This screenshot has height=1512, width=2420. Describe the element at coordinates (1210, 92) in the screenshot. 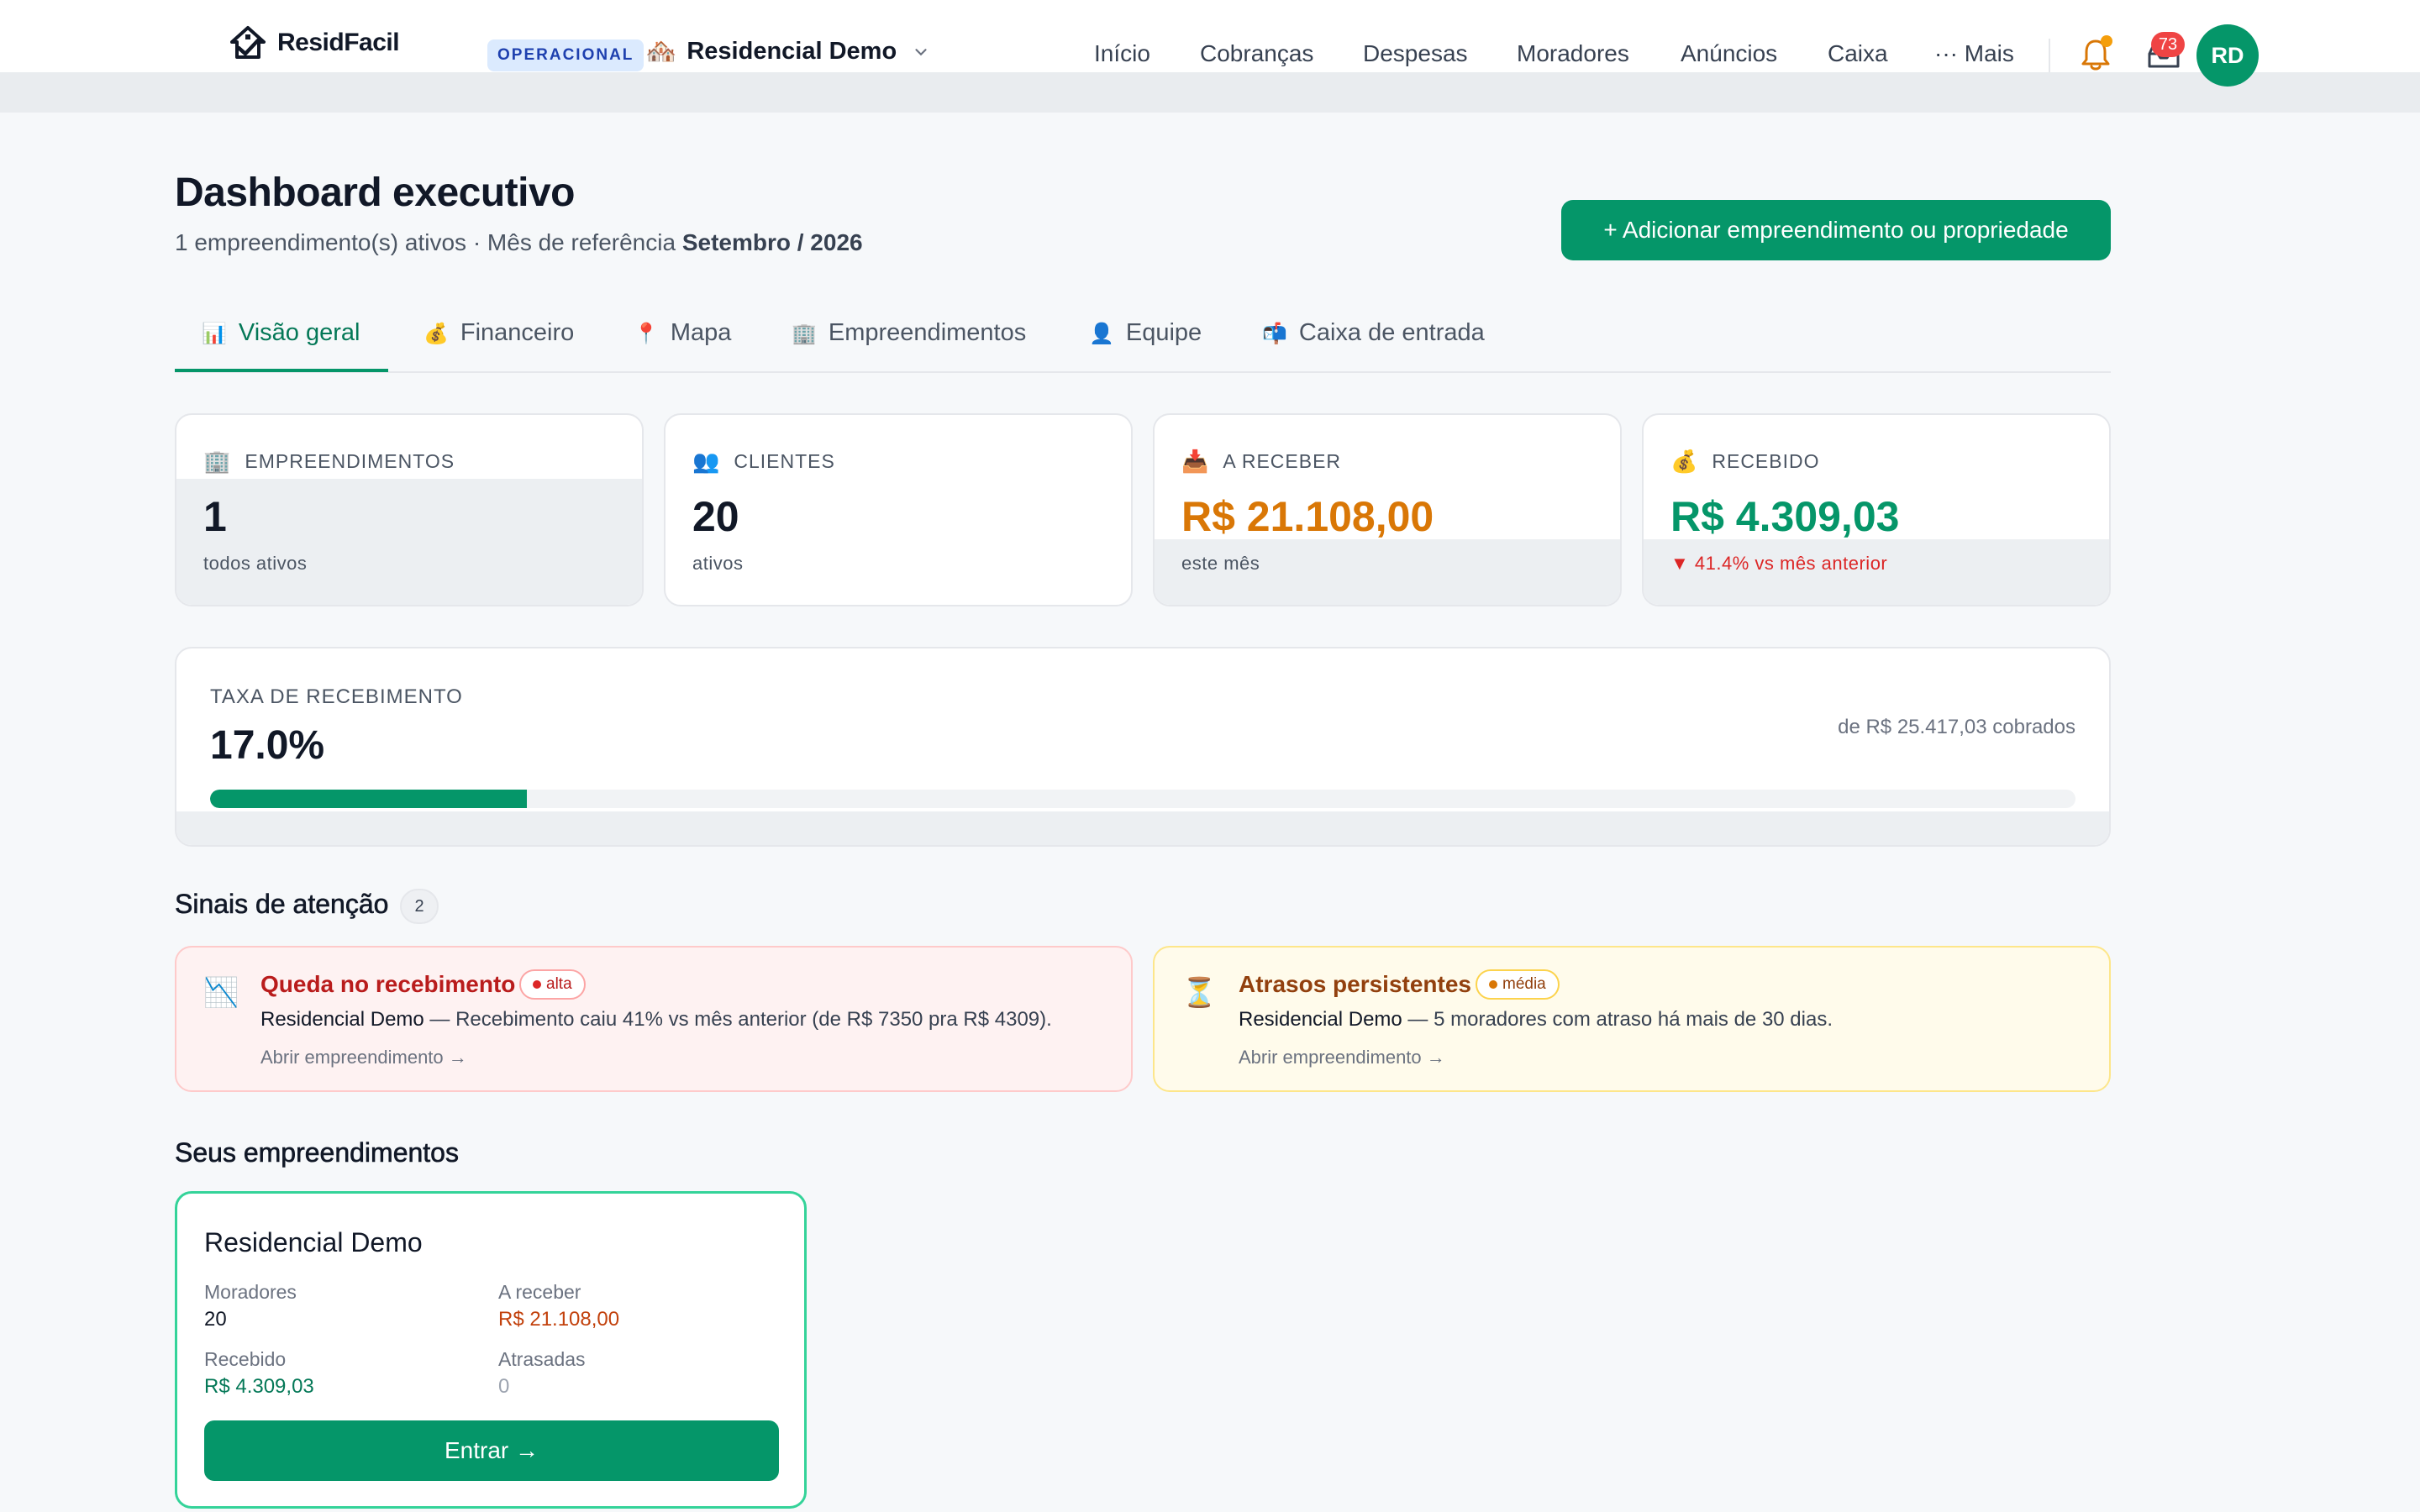

I see `top-bar-strip` at that location.